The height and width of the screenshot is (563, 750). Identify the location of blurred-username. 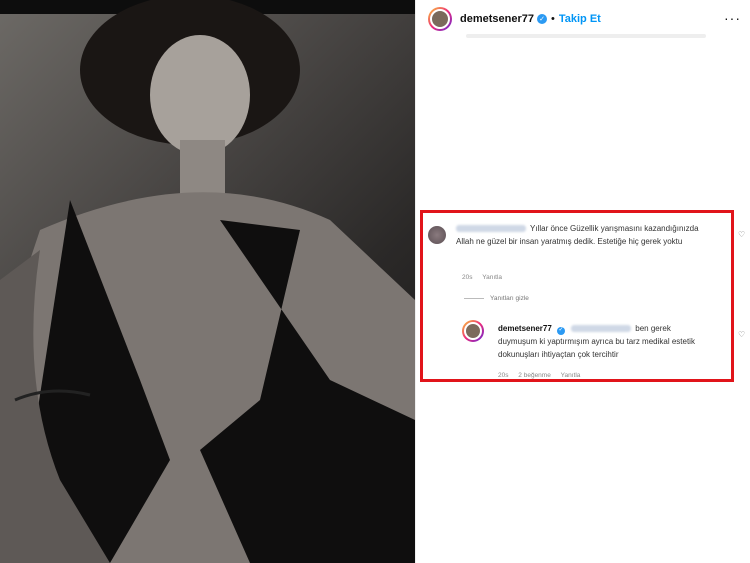
(491, 229).